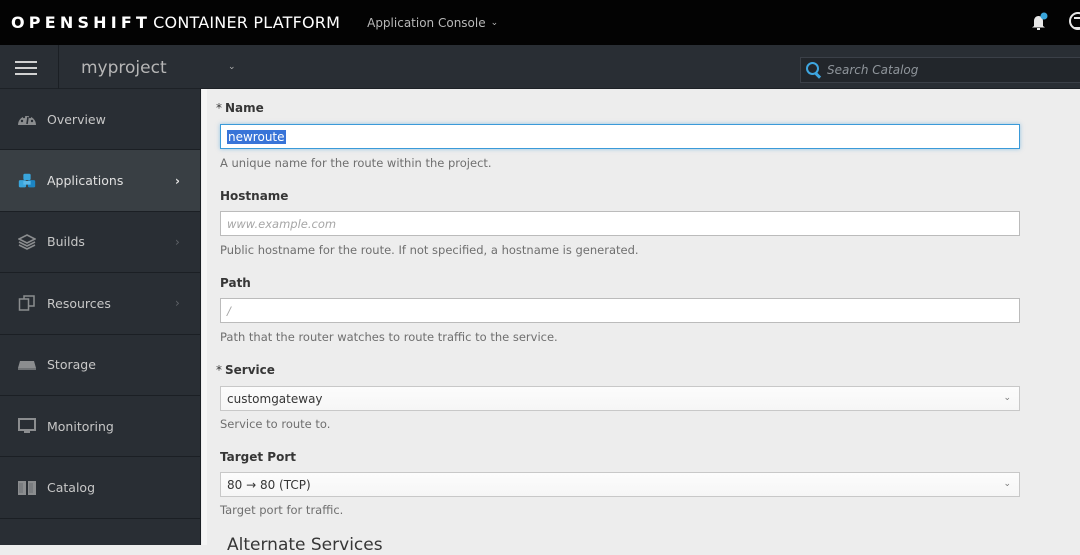 The width and height of the screenshot is (1080, 555). Describe the element at coordinates (27, 119) in the screenshot. I see `dashboard-icon` at that location.